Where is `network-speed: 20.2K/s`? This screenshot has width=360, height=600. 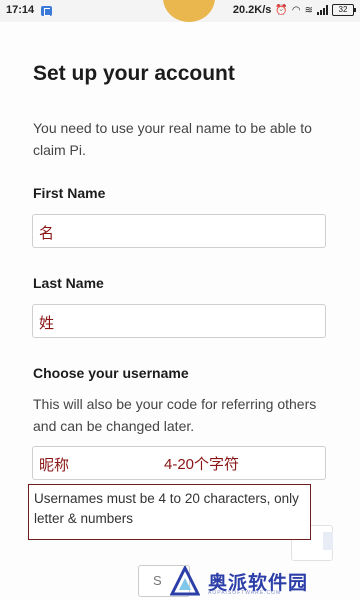 network-speed: 20.2K/s is located at coordinates (252, 10).